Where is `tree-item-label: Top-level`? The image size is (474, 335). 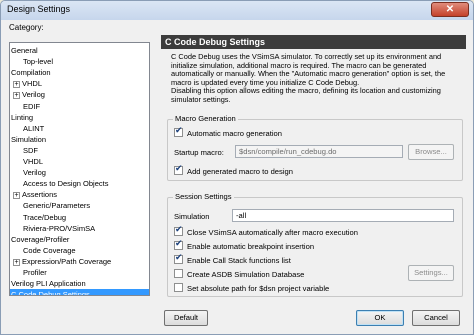
tree-item-label: Top-level is located at coordinates (38, 62).